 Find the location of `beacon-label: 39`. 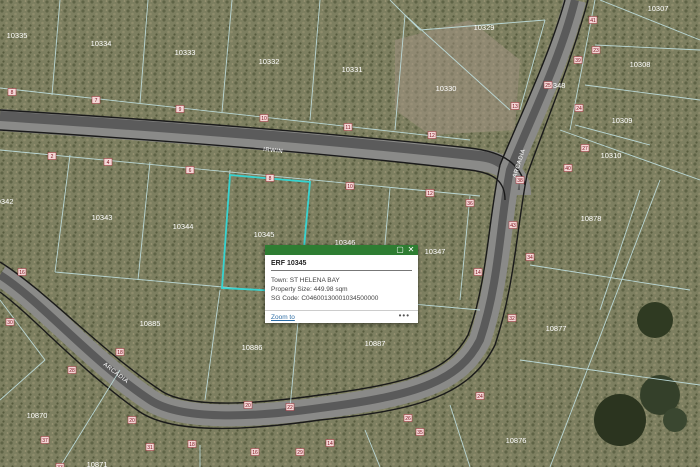

beacon-label: 39 is located at coordinates (578, 61).